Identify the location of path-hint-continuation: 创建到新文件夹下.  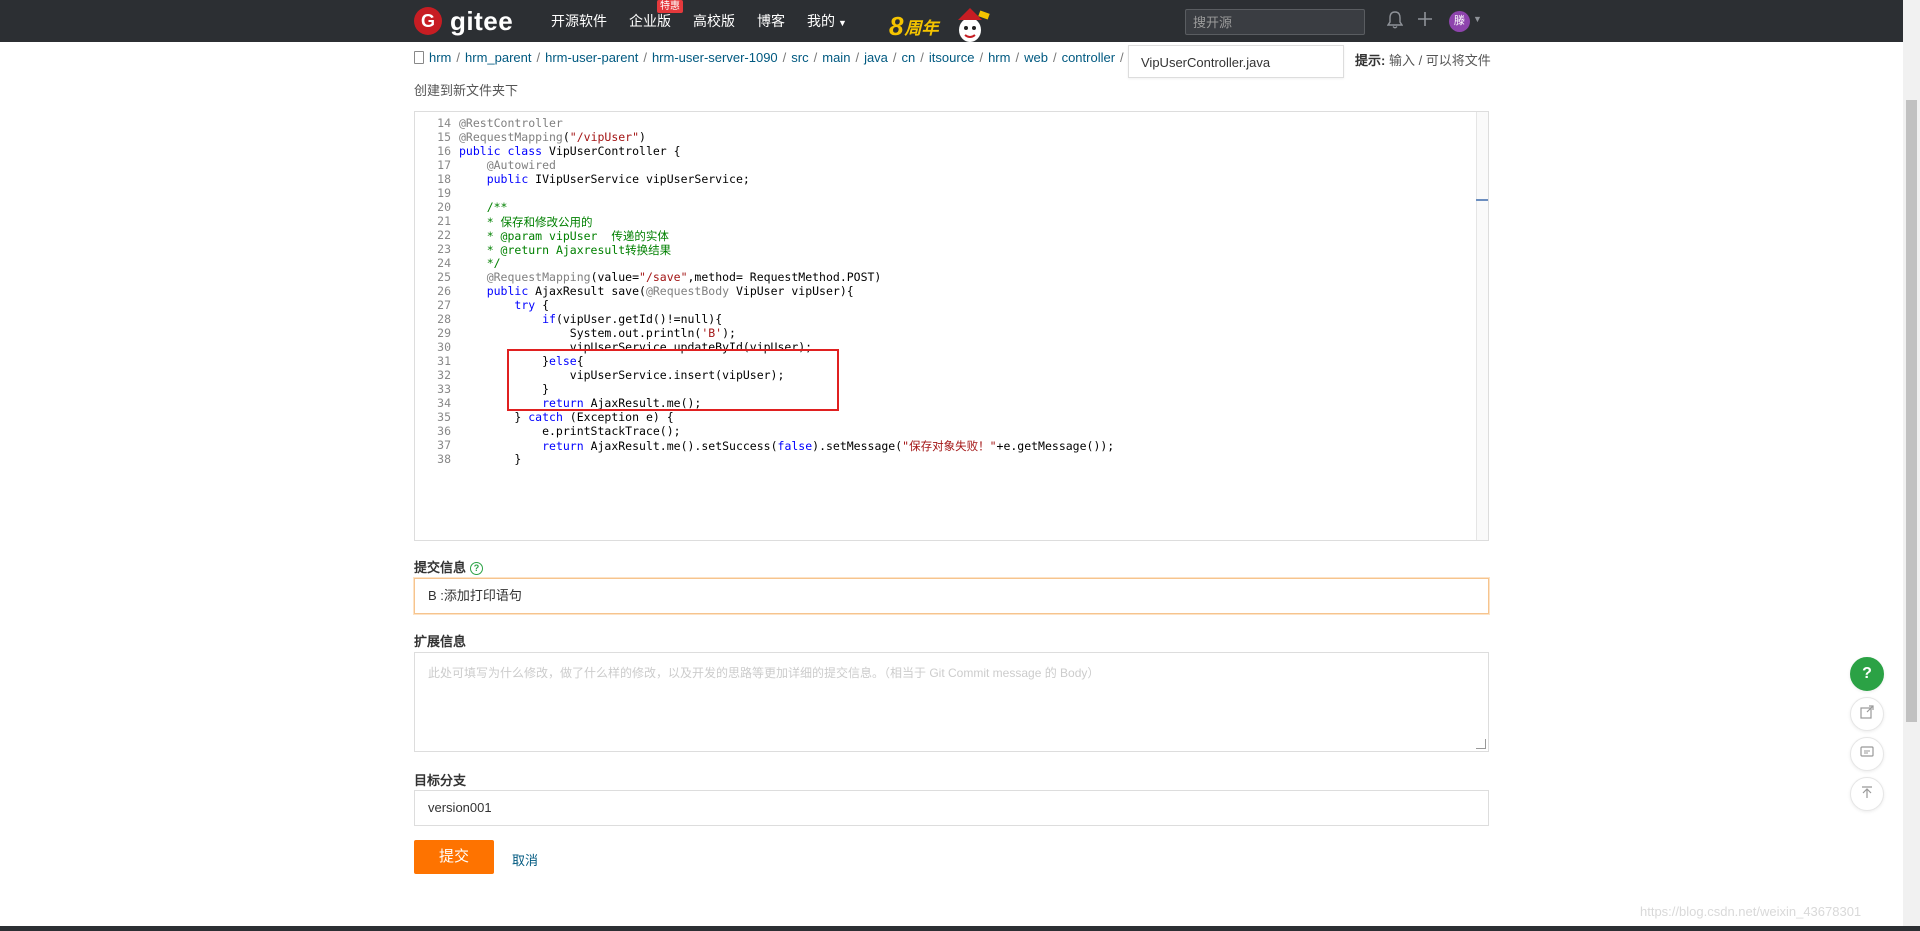
(466, 90).